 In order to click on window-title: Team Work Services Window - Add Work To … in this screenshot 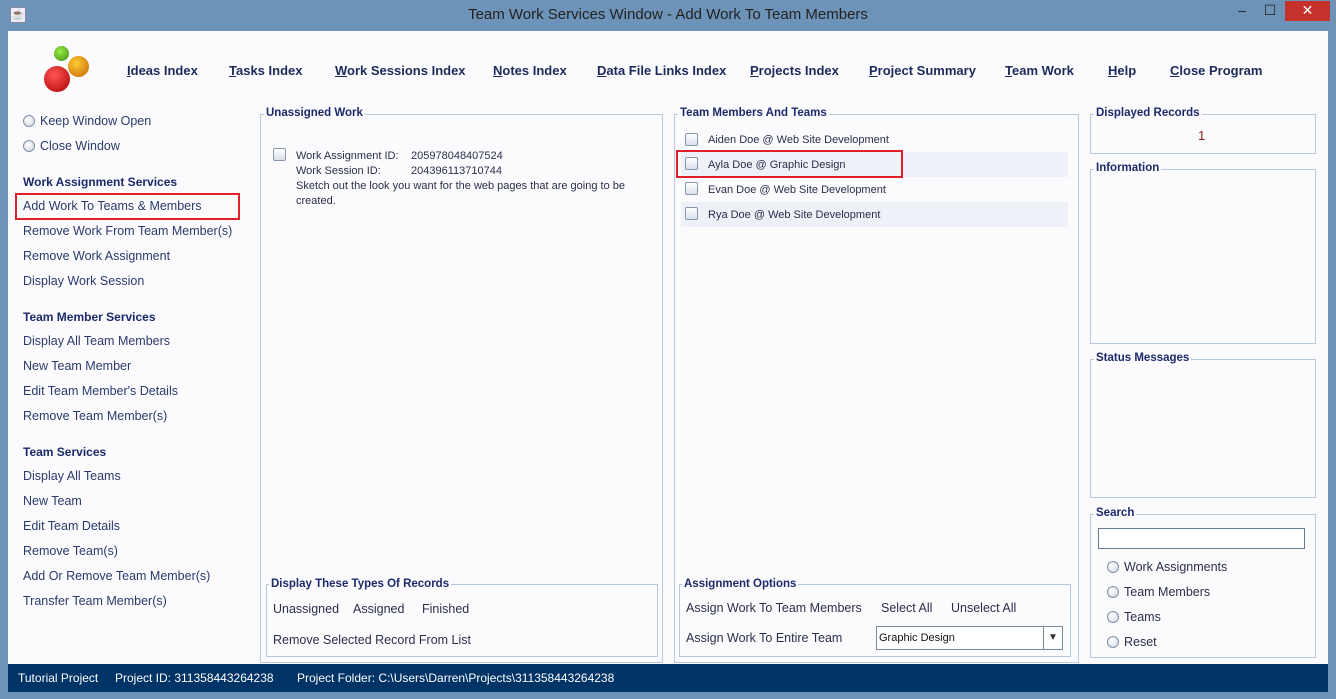, I will do `click(668, 14)`.